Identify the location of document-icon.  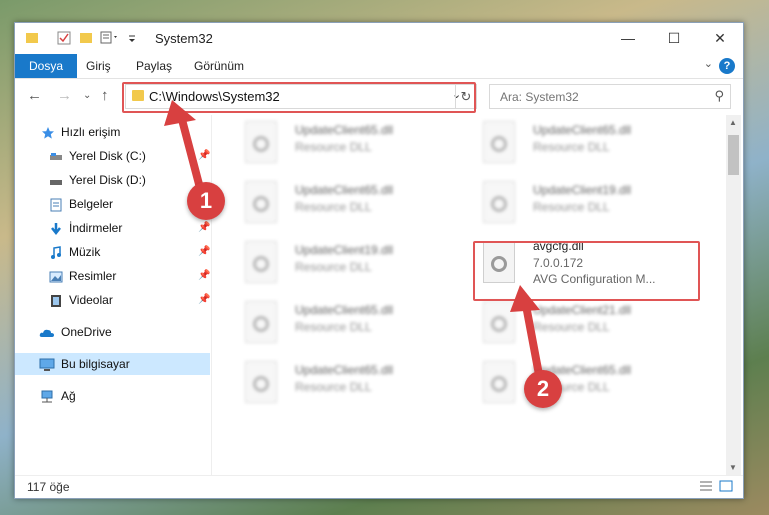
(56, 204).